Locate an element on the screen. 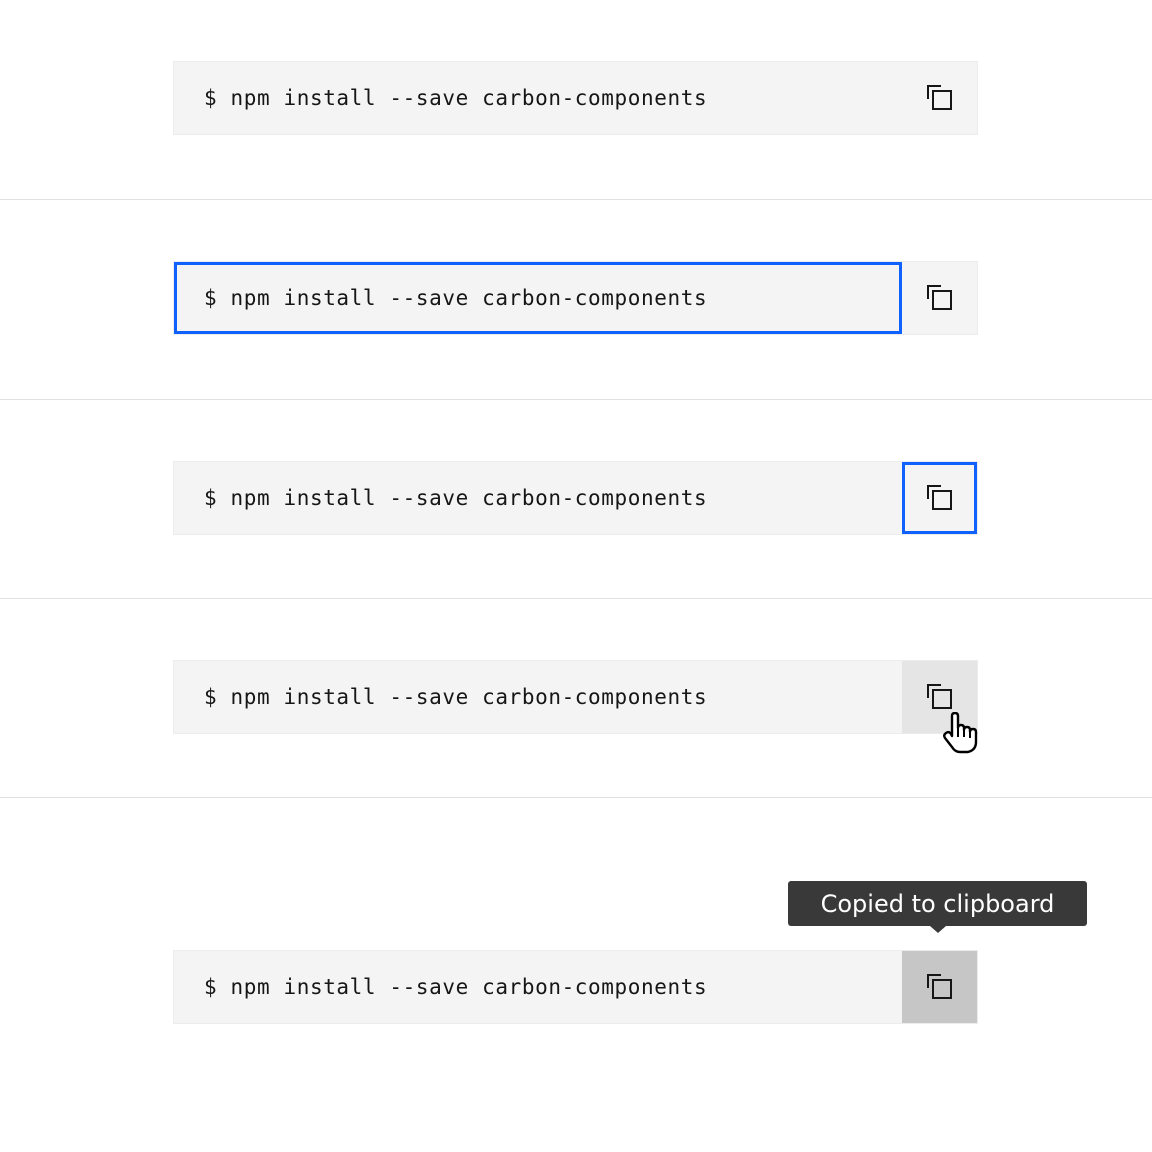 Image resolution: width=1152 pixels, height=1152 pixels. tooltip-caret is located at coordinates (938, 929).